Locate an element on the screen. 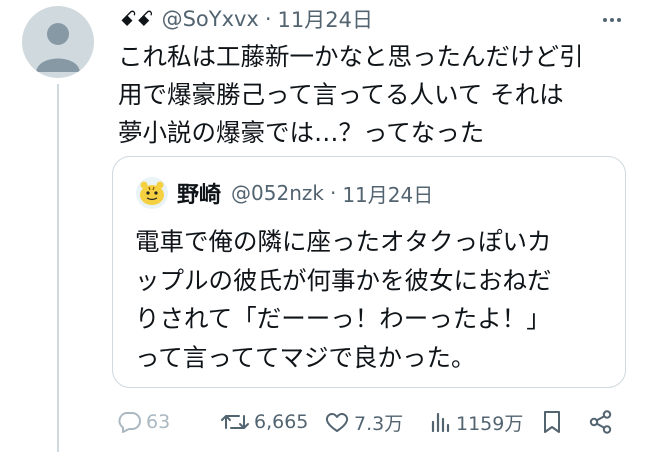 The image size is (650, 452). share-button is located at coordinates (603, 422).